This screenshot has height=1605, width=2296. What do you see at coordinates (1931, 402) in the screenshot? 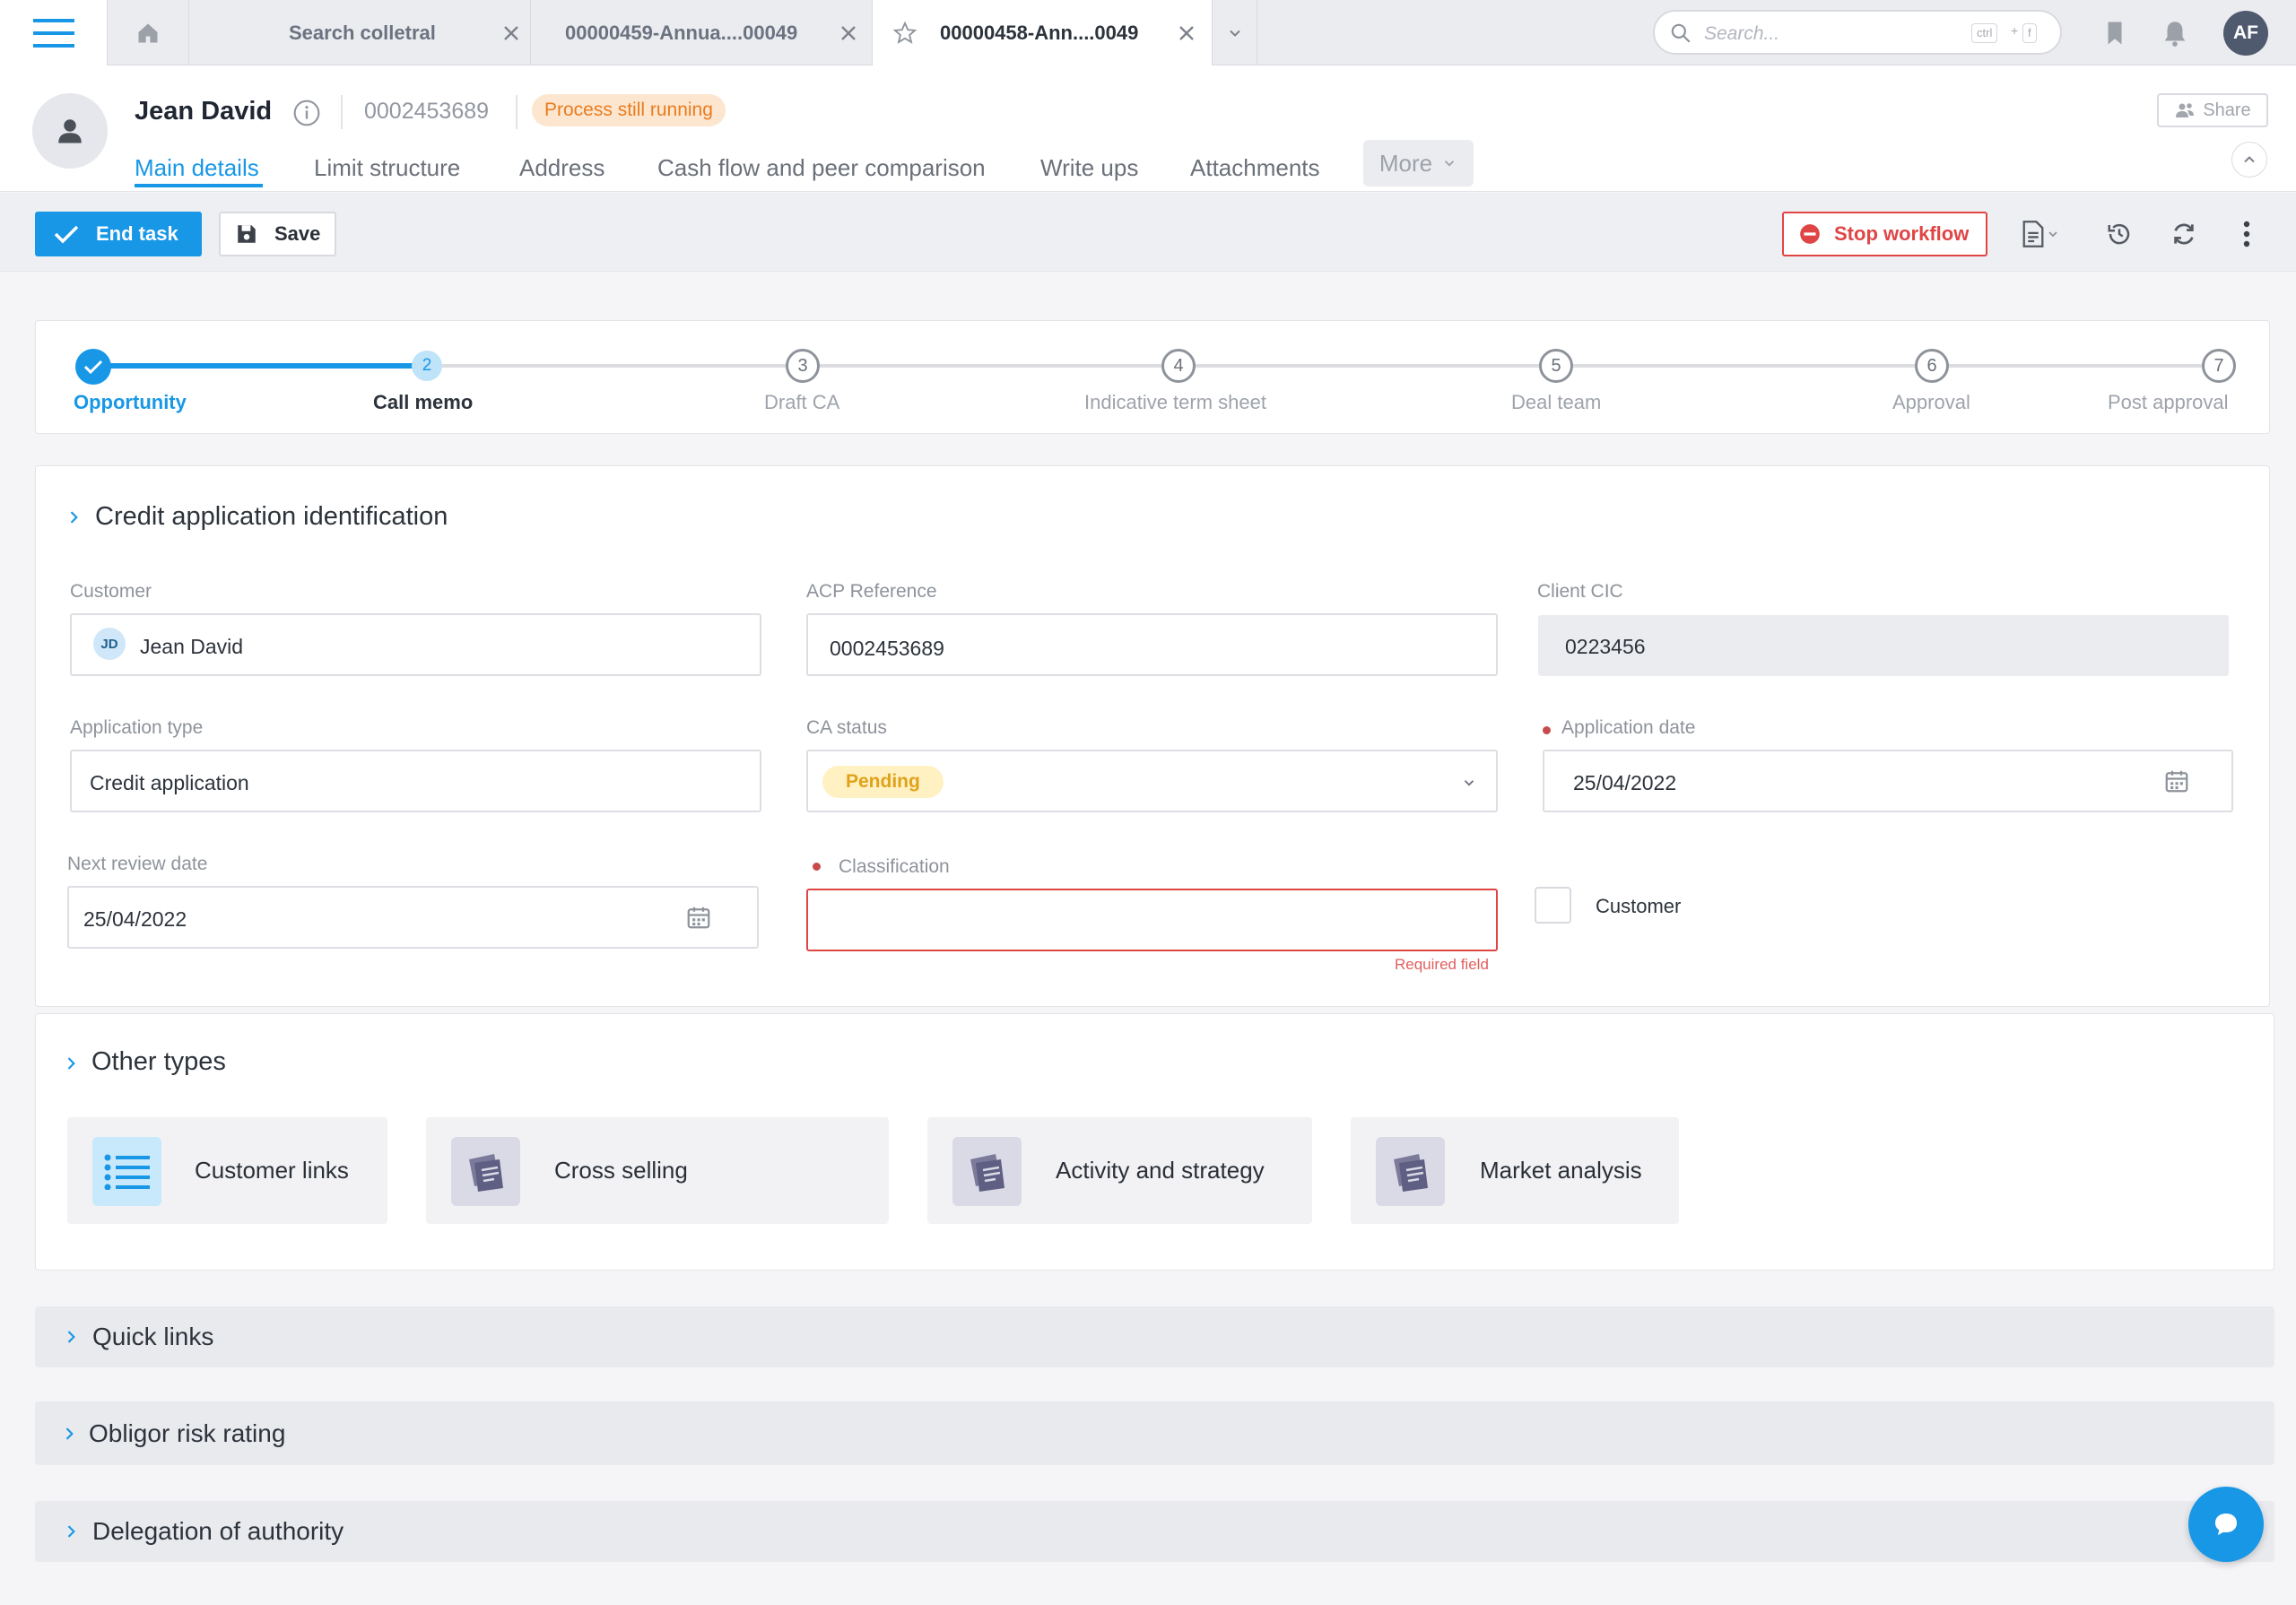
I see `step-label-approval: Approval` at bounding box center [1931, 402].